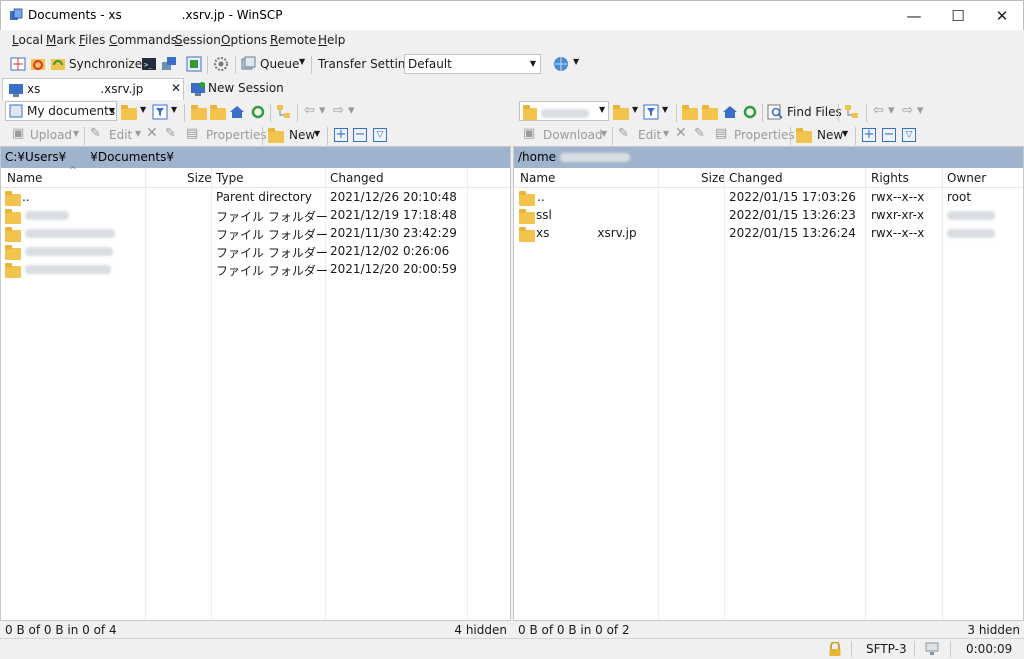 This screenshot has height=659, width=1024. What do you see at coordinates (341, 135) in the screenshot?
I see `select-files-plus-icon: +` at bounding box center [341, 135].